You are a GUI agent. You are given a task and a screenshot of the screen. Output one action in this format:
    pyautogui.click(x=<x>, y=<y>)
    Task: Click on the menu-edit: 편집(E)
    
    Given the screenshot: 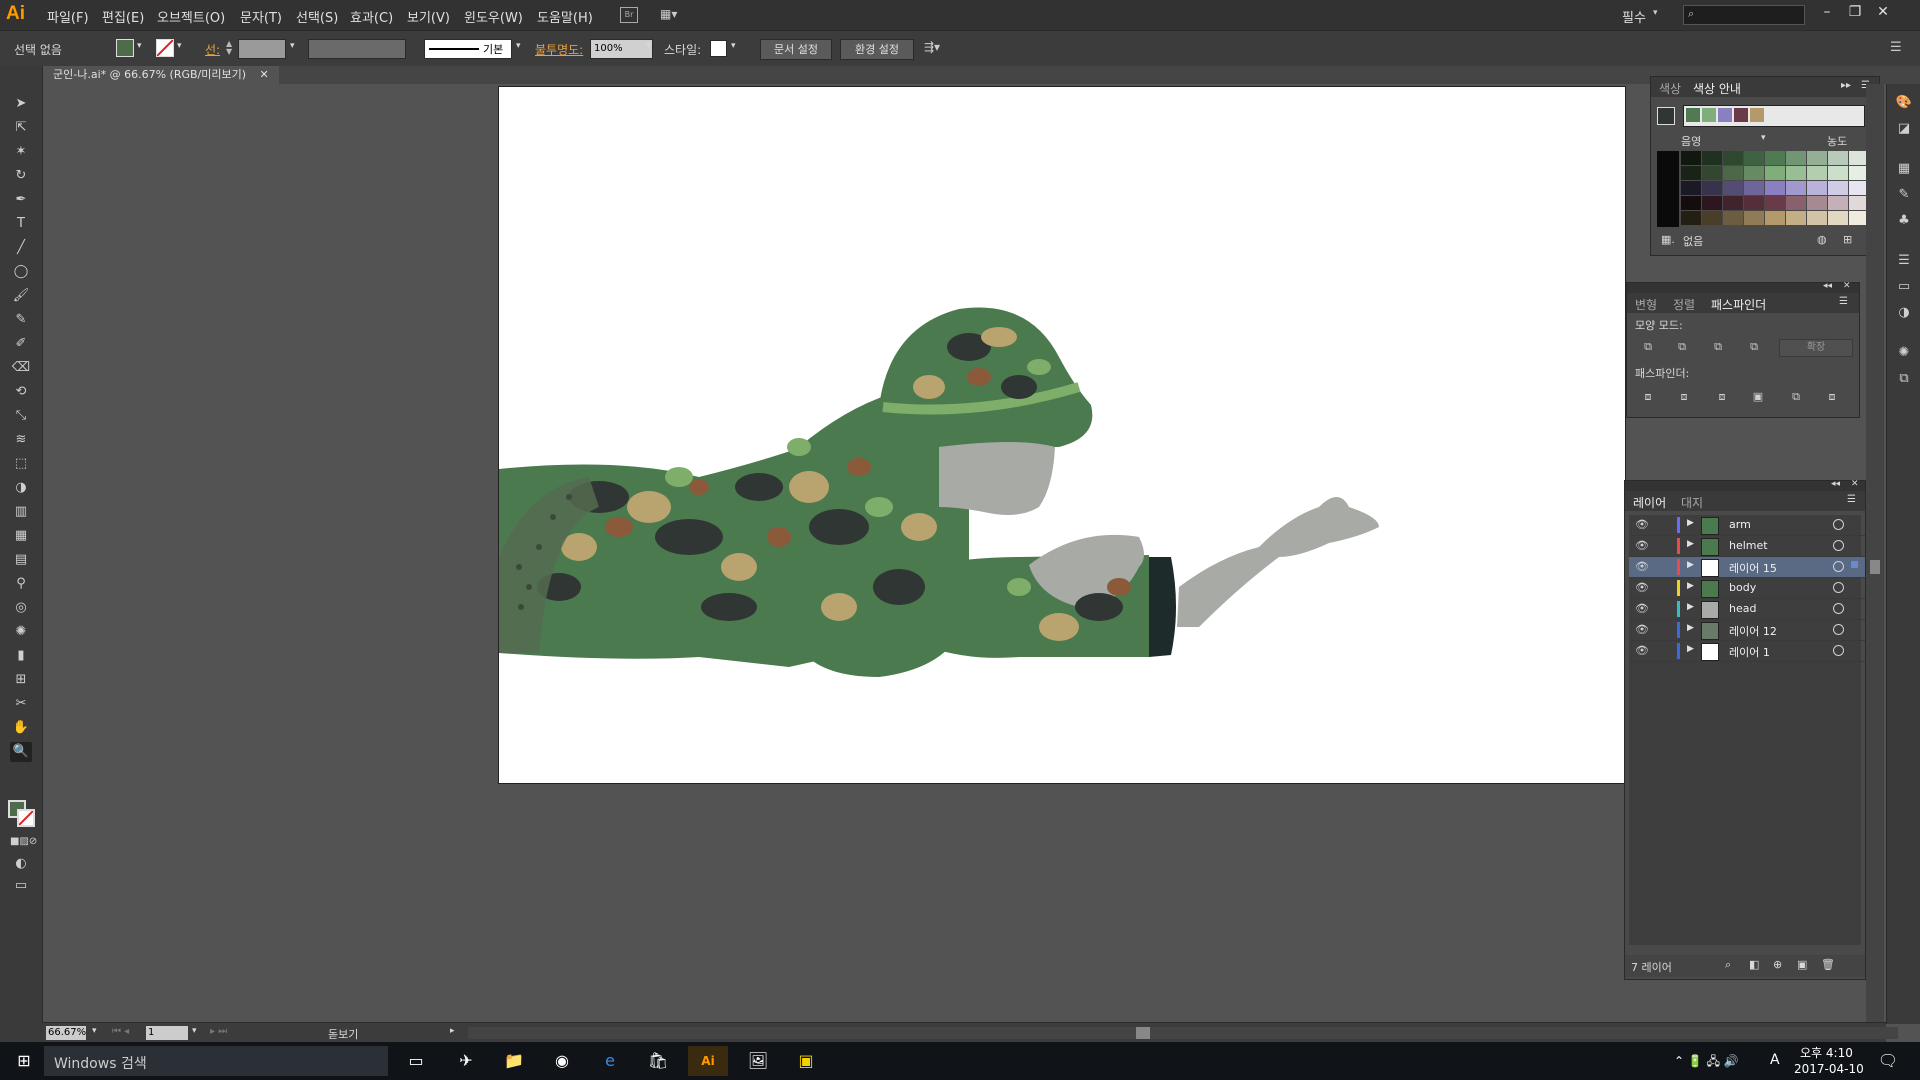 What is the action you would take?
    pyautogui.click(x=123, y=16)
    